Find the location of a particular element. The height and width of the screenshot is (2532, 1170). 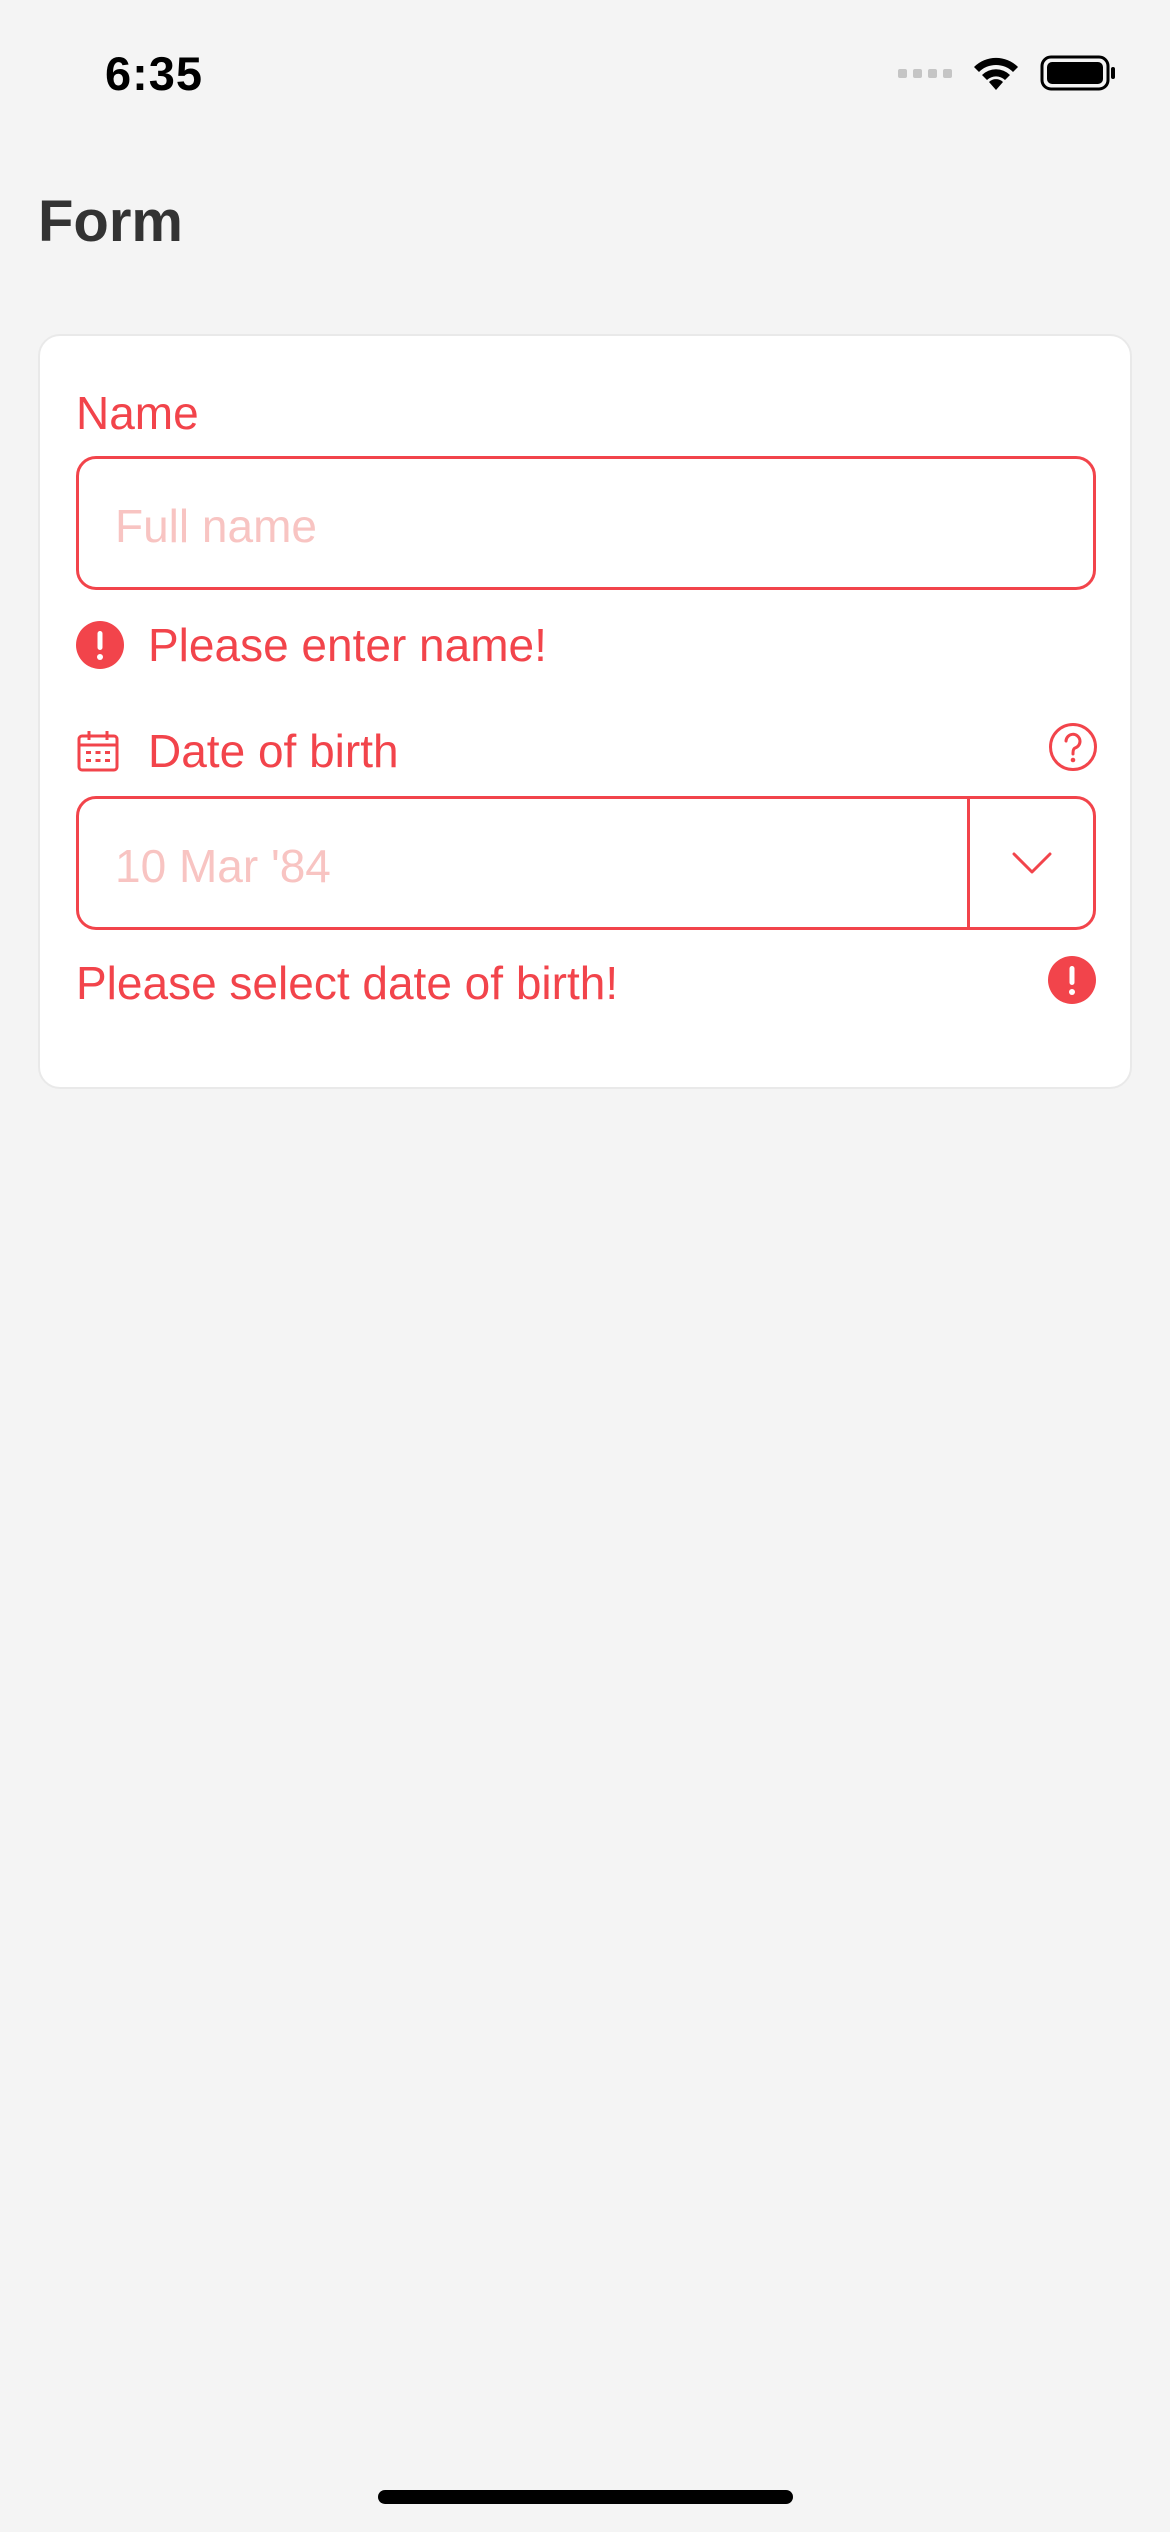

name-label: Name is located at coordinates (137, 413).